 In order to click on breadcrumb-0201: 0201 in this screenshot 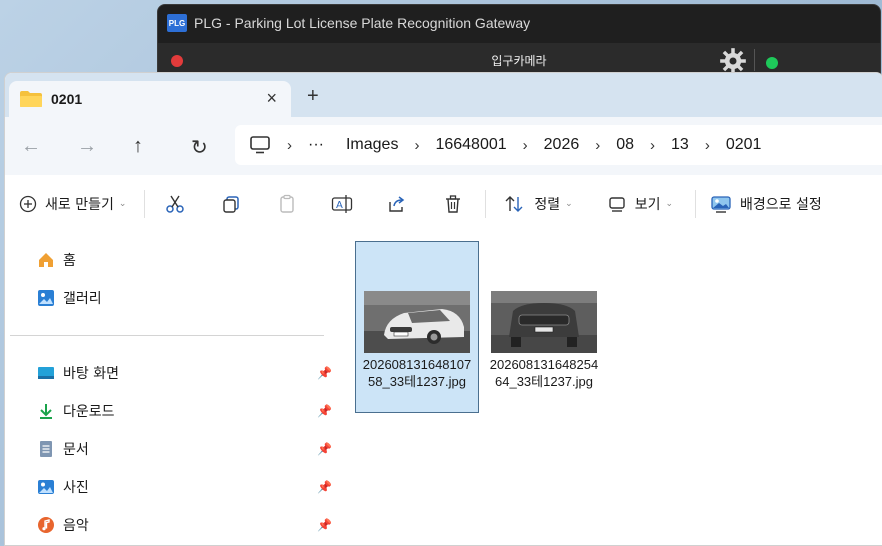, I will do `click(744, 145)`.